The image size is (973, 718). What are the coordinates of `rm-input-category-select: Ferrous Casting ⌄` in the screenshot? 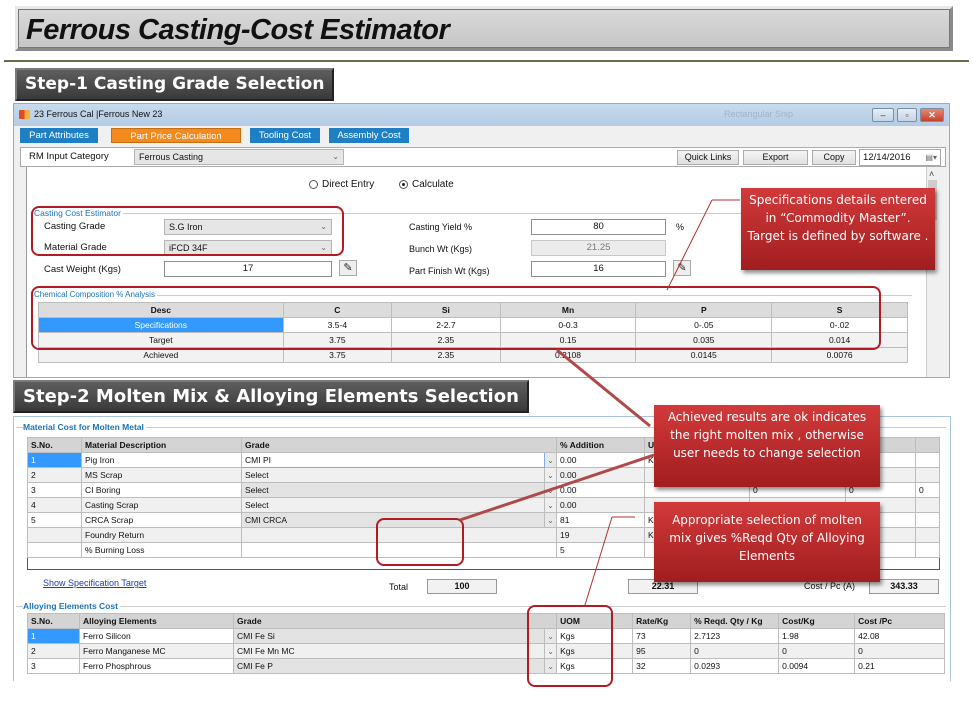 It's located at (239, 157).